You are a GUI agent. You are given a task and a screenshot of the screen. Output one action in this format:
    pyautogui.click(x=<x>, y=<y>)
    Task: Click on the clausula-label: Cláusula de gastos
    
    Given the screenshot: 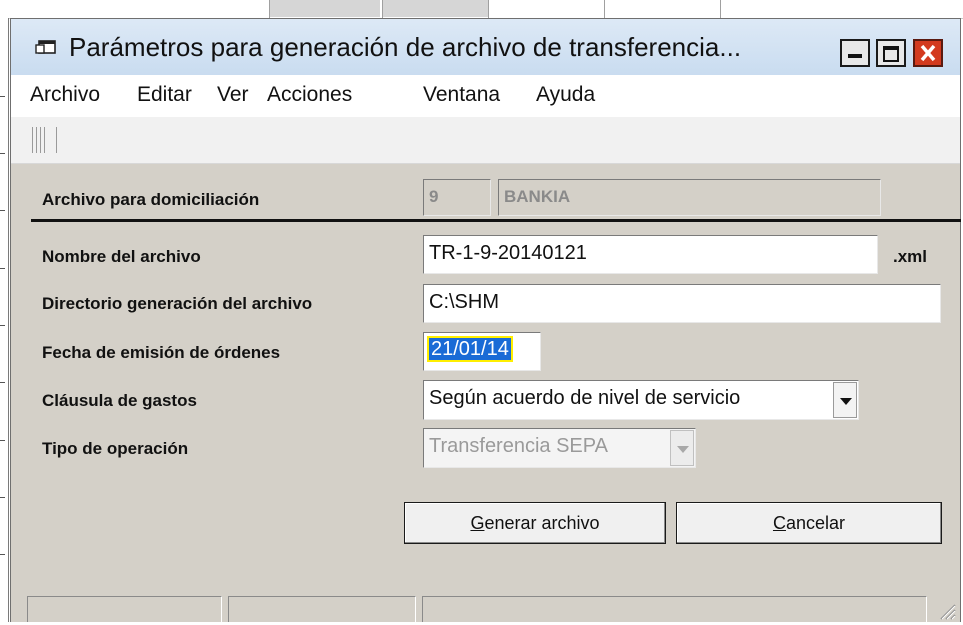 What is the action you would take?
    pyautogui.click(x=119, y=400)
    